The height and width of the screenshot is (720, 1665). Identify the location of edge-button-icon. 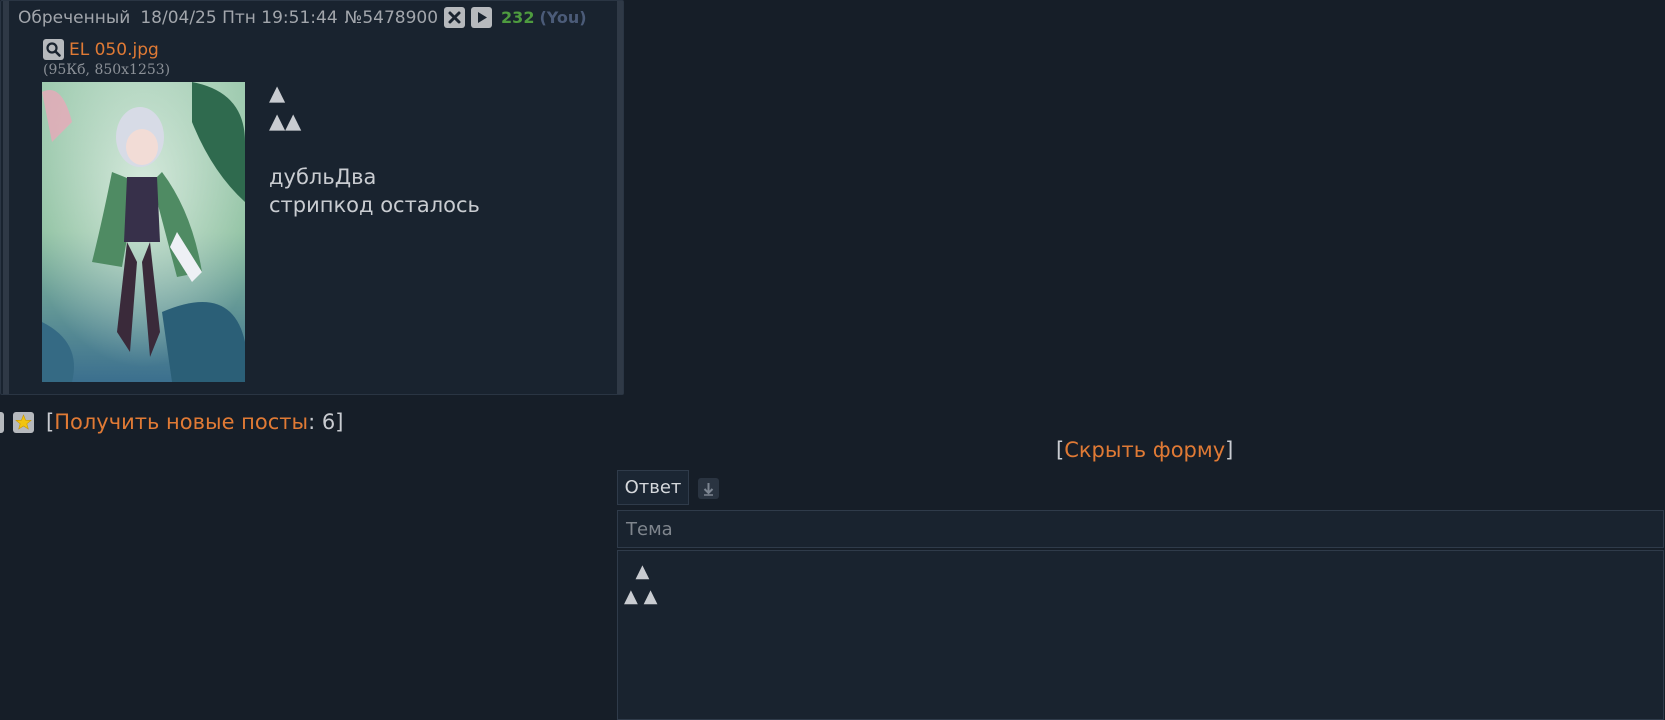
(2, 422).